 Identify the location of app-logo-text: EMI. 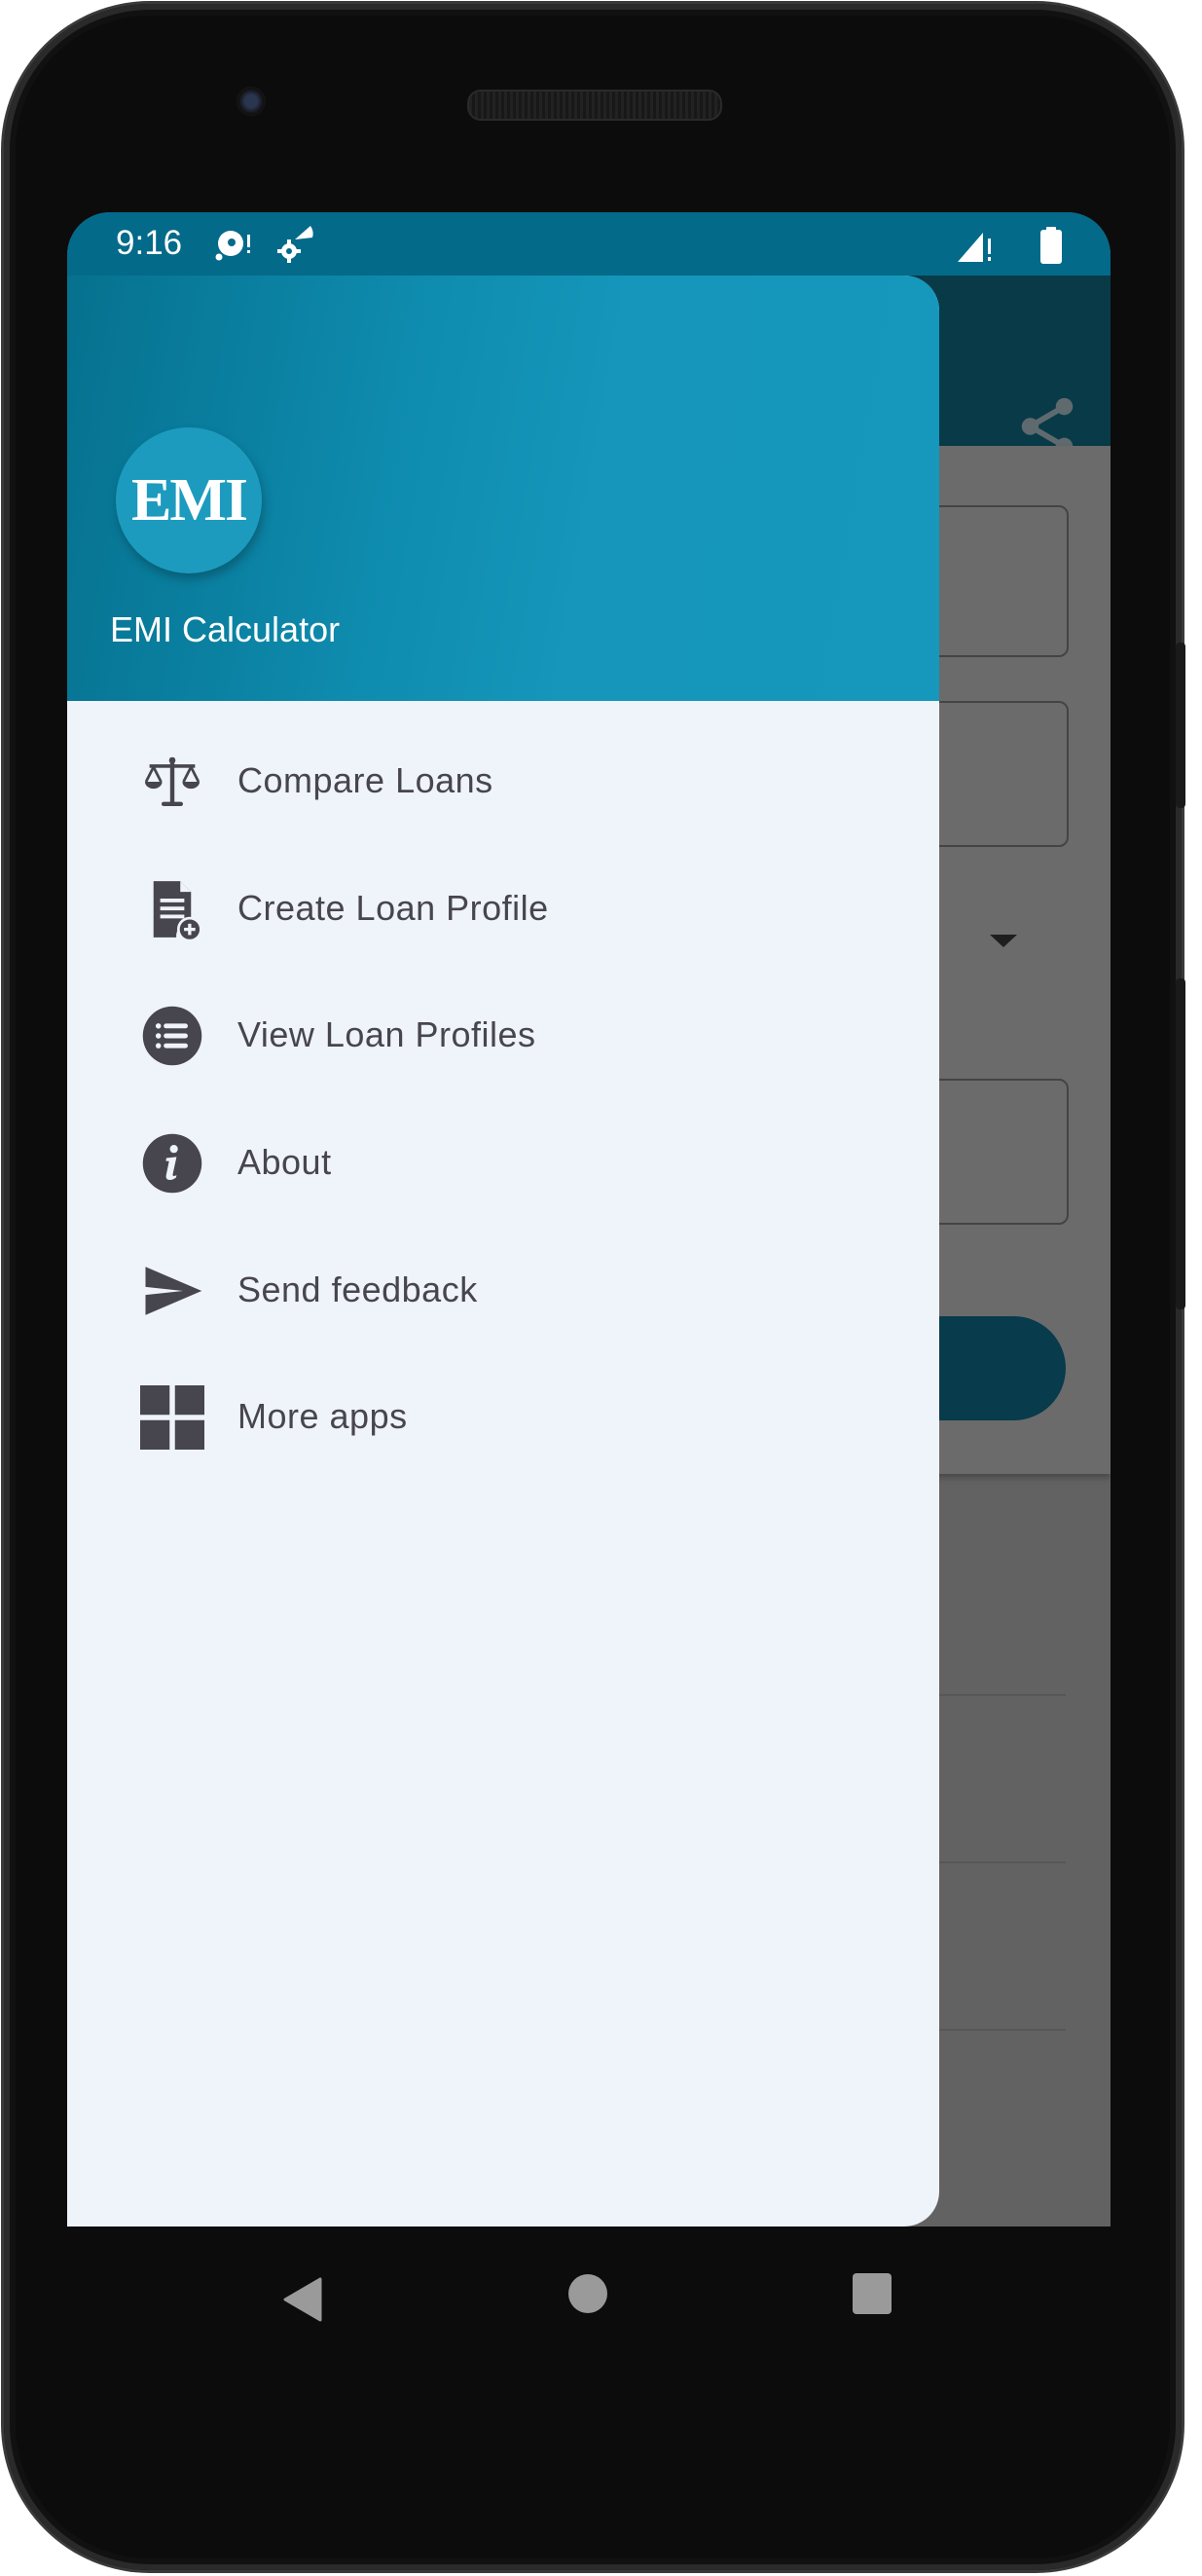
(189, 500).